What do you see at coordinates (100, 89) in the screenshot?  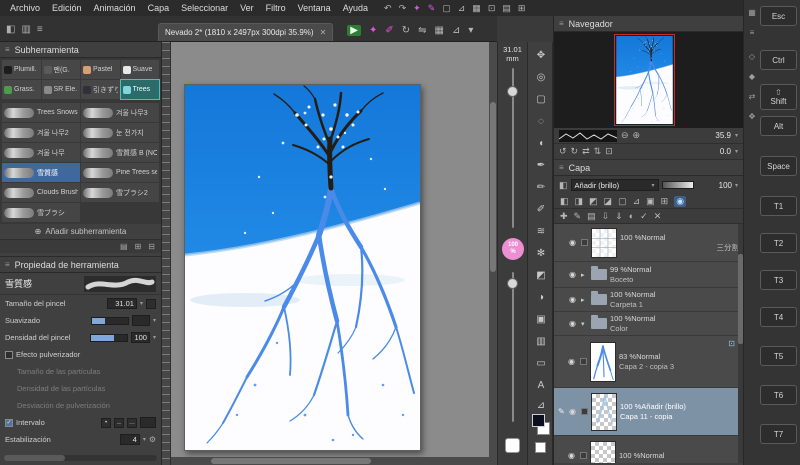 I see `subtool-category-drag: 引きずり` at bounding box center [100, 89].